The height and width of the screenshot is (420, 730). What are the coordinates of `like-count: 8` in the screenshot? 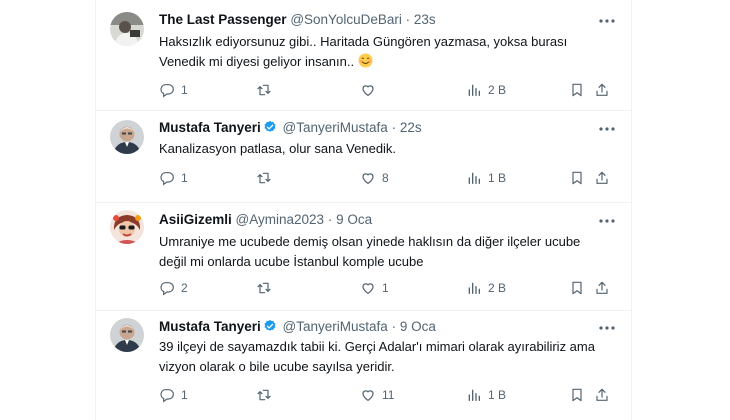 It's located at (385, 178).